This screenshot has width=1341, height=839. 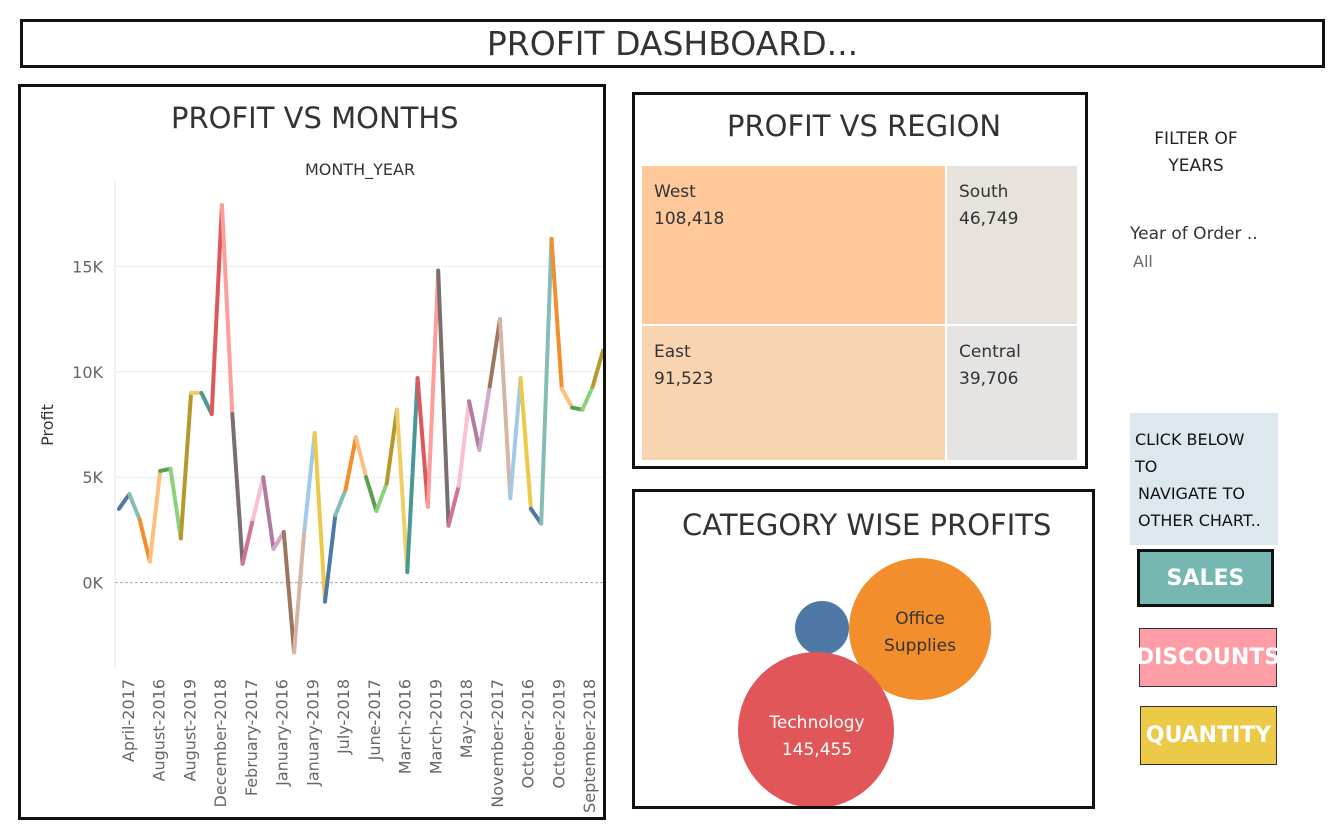 What do you see at coordinates (1012, 245) in the screenshot?
I see `region-tile-south: South 46,749` at bounding box center [1012, 245].